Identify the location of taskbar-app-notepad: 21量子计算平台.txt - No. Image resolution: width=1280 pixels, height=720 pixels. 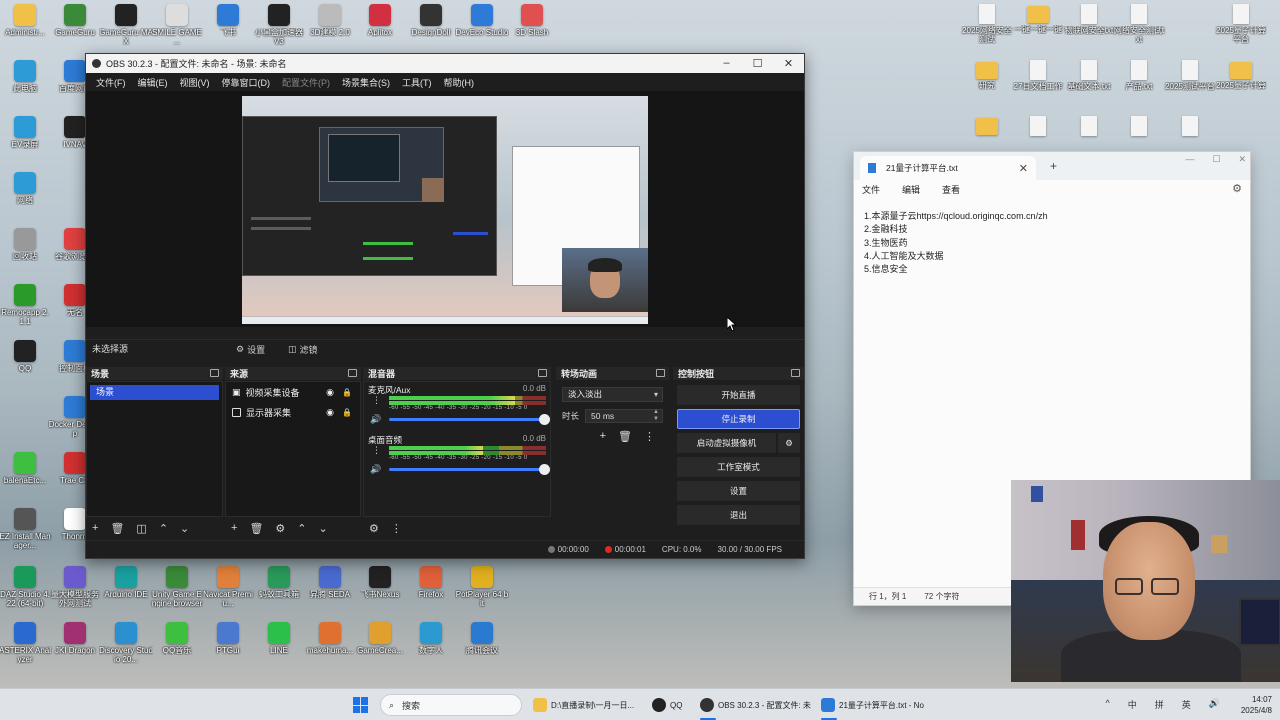
(872, 707).